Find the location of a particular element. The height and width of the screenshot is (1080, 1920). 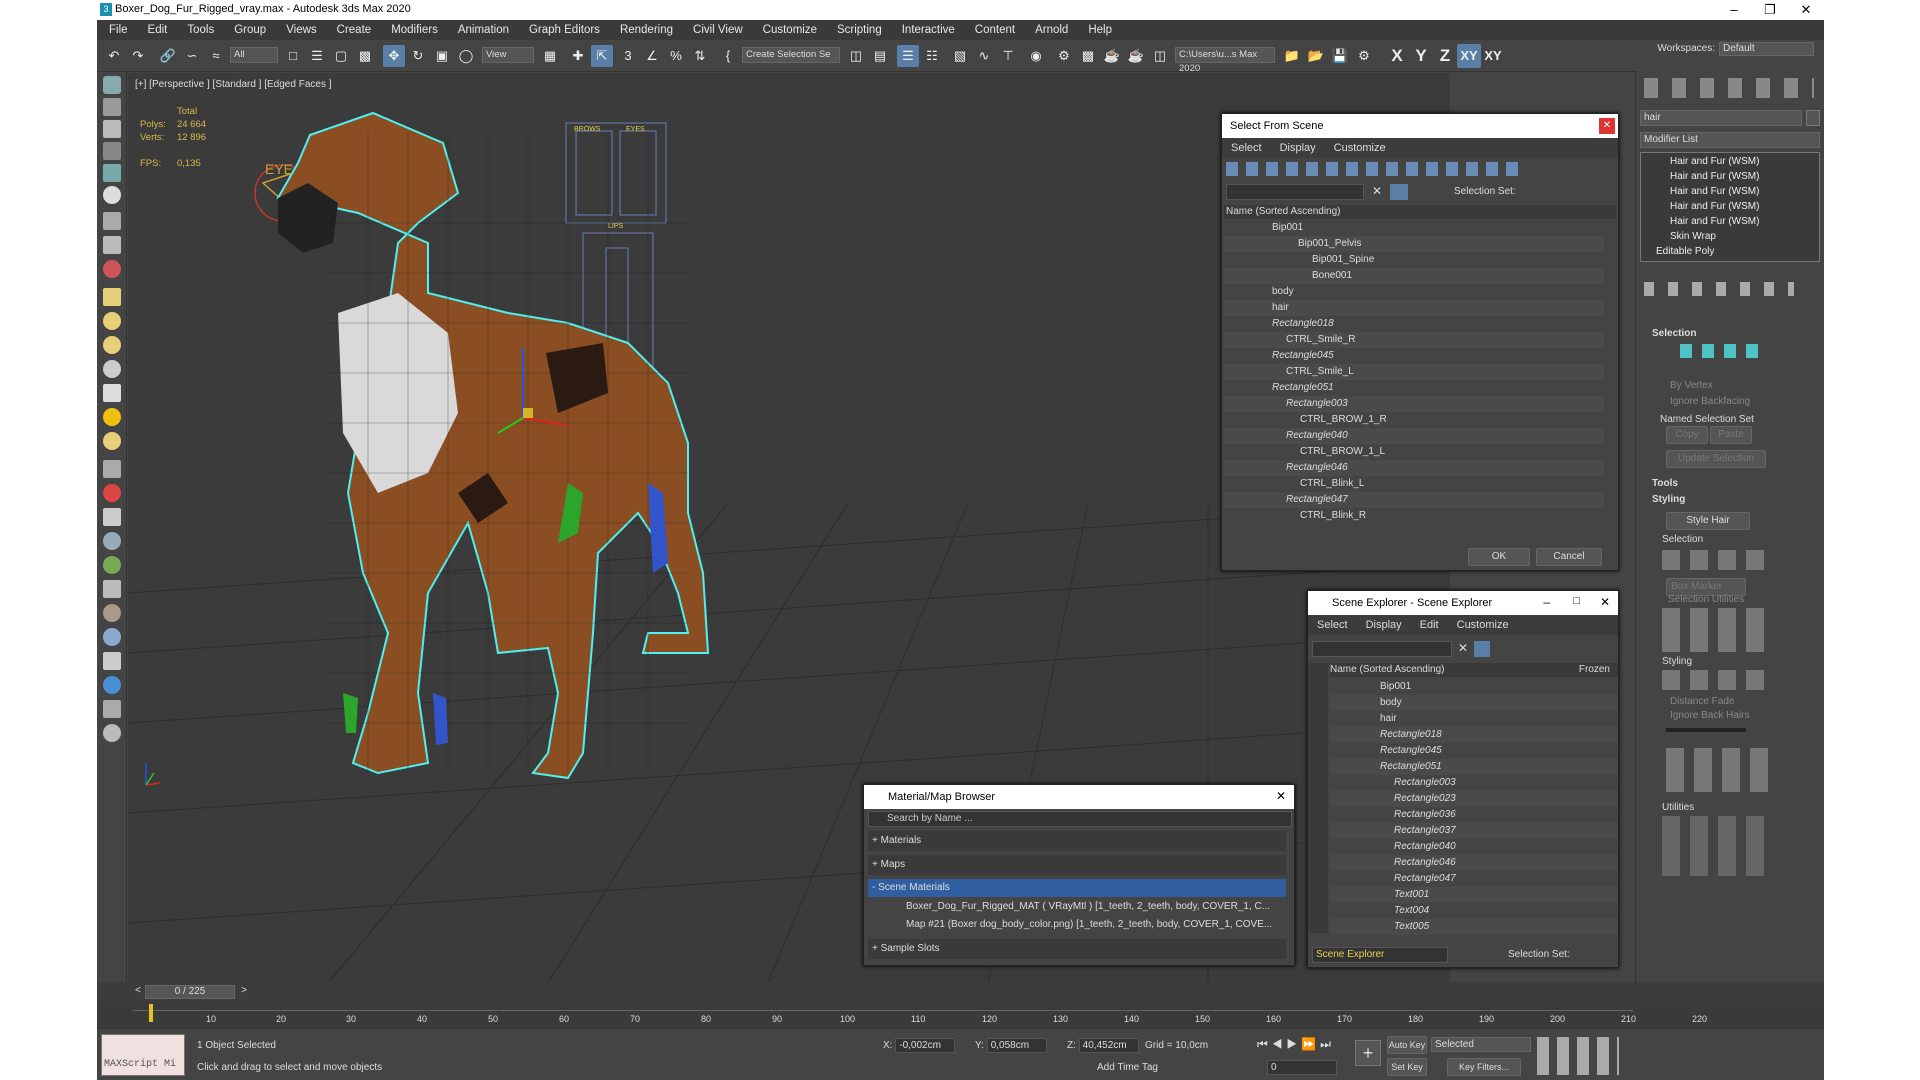

menu-customize: Customize is located at coordinates (790, 30).